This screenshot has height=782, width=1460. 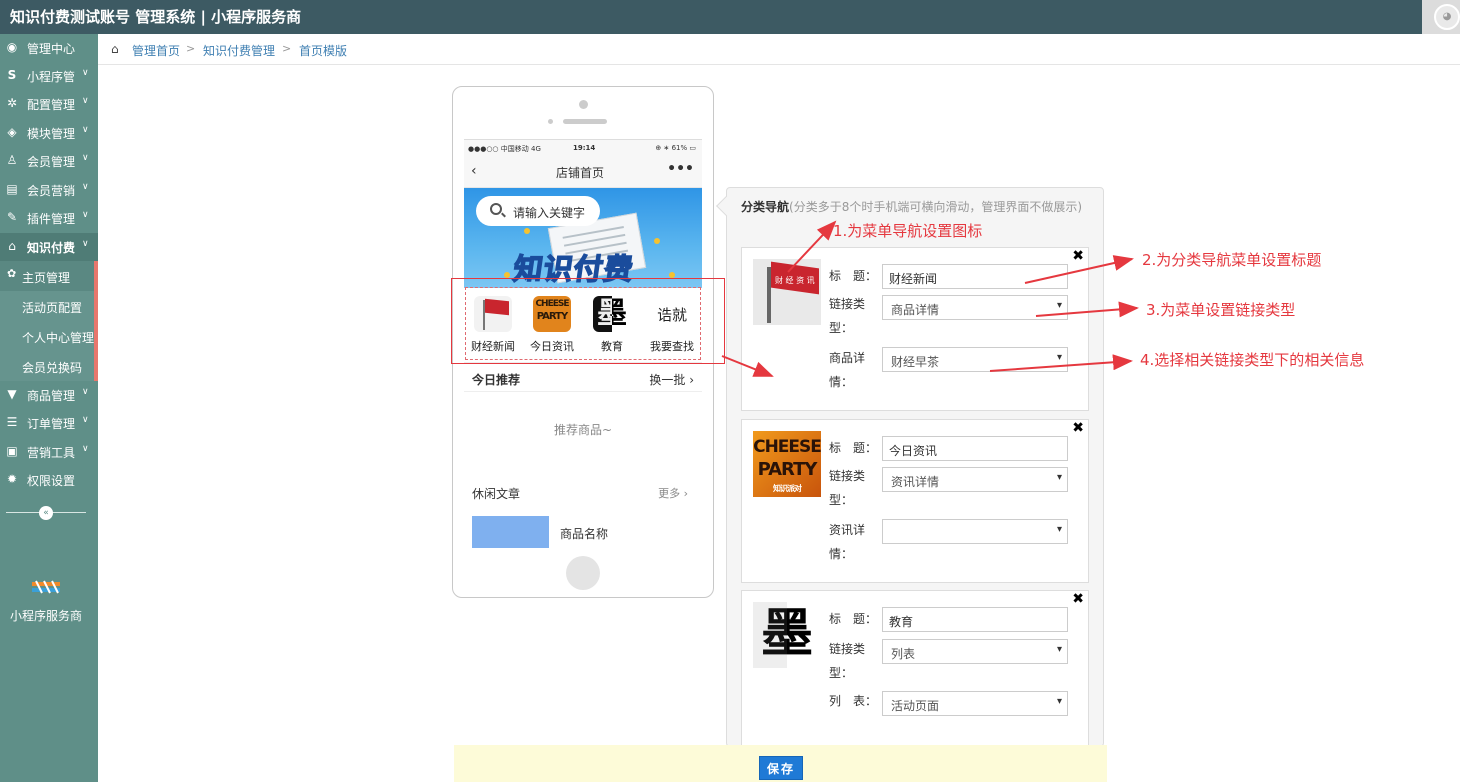 What do you see at coordinates (51, 453) in the screenshot?
I see `sidebar-item-label: 营销工具` at bounding box center [51, 453].